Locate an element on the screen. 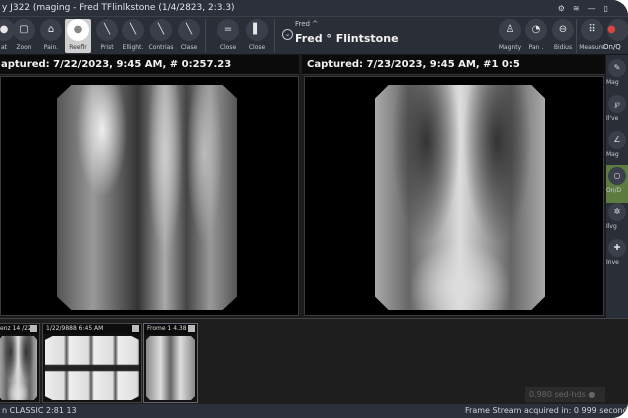 The height and width of the screenshot is (418, 628). tool-brightness: ╲ Ellight. is located at coordinates (133, 36).